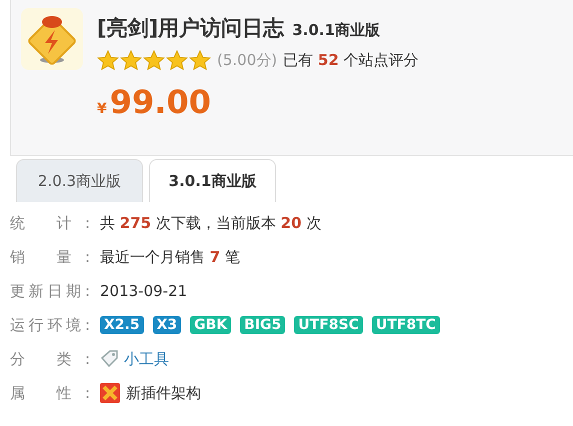 This screenshot has height=426, width=573. Describe the element at coordinates (263, 325) in the screenshot. I see `environment-badge: BIG5` at that location.